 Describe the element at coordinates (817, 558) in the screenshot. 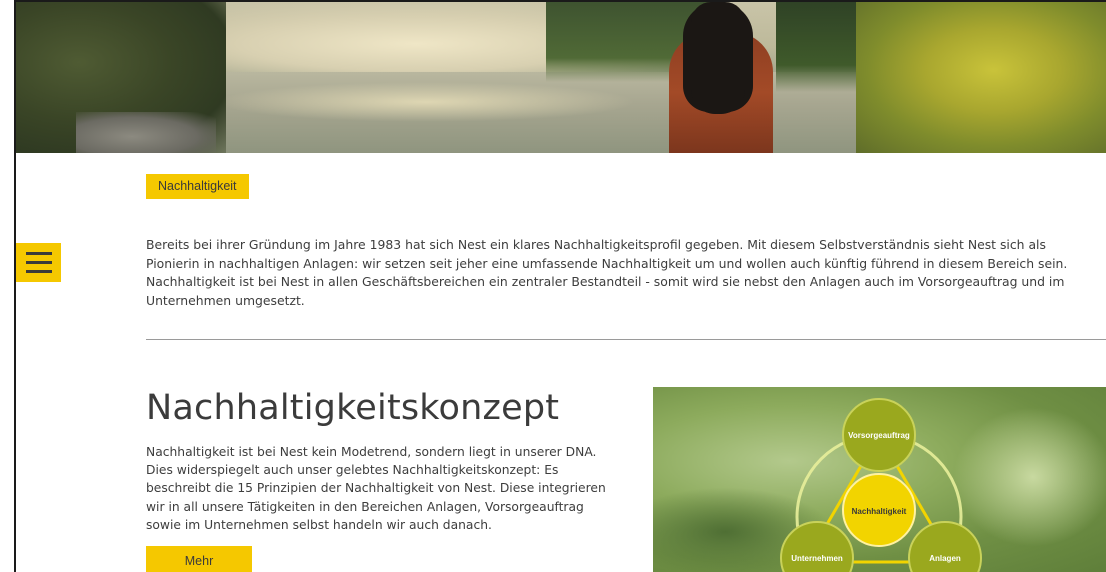

I see `node-label-unternehmen: Unternehmen` at that location.